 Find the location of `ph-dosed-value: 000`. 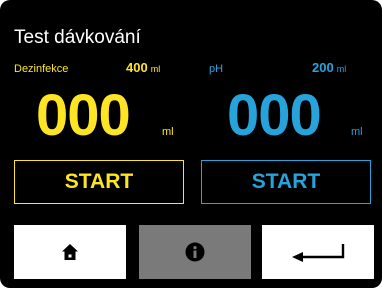

ph-dosed-value: 000 is located at coordinates (274, 115).